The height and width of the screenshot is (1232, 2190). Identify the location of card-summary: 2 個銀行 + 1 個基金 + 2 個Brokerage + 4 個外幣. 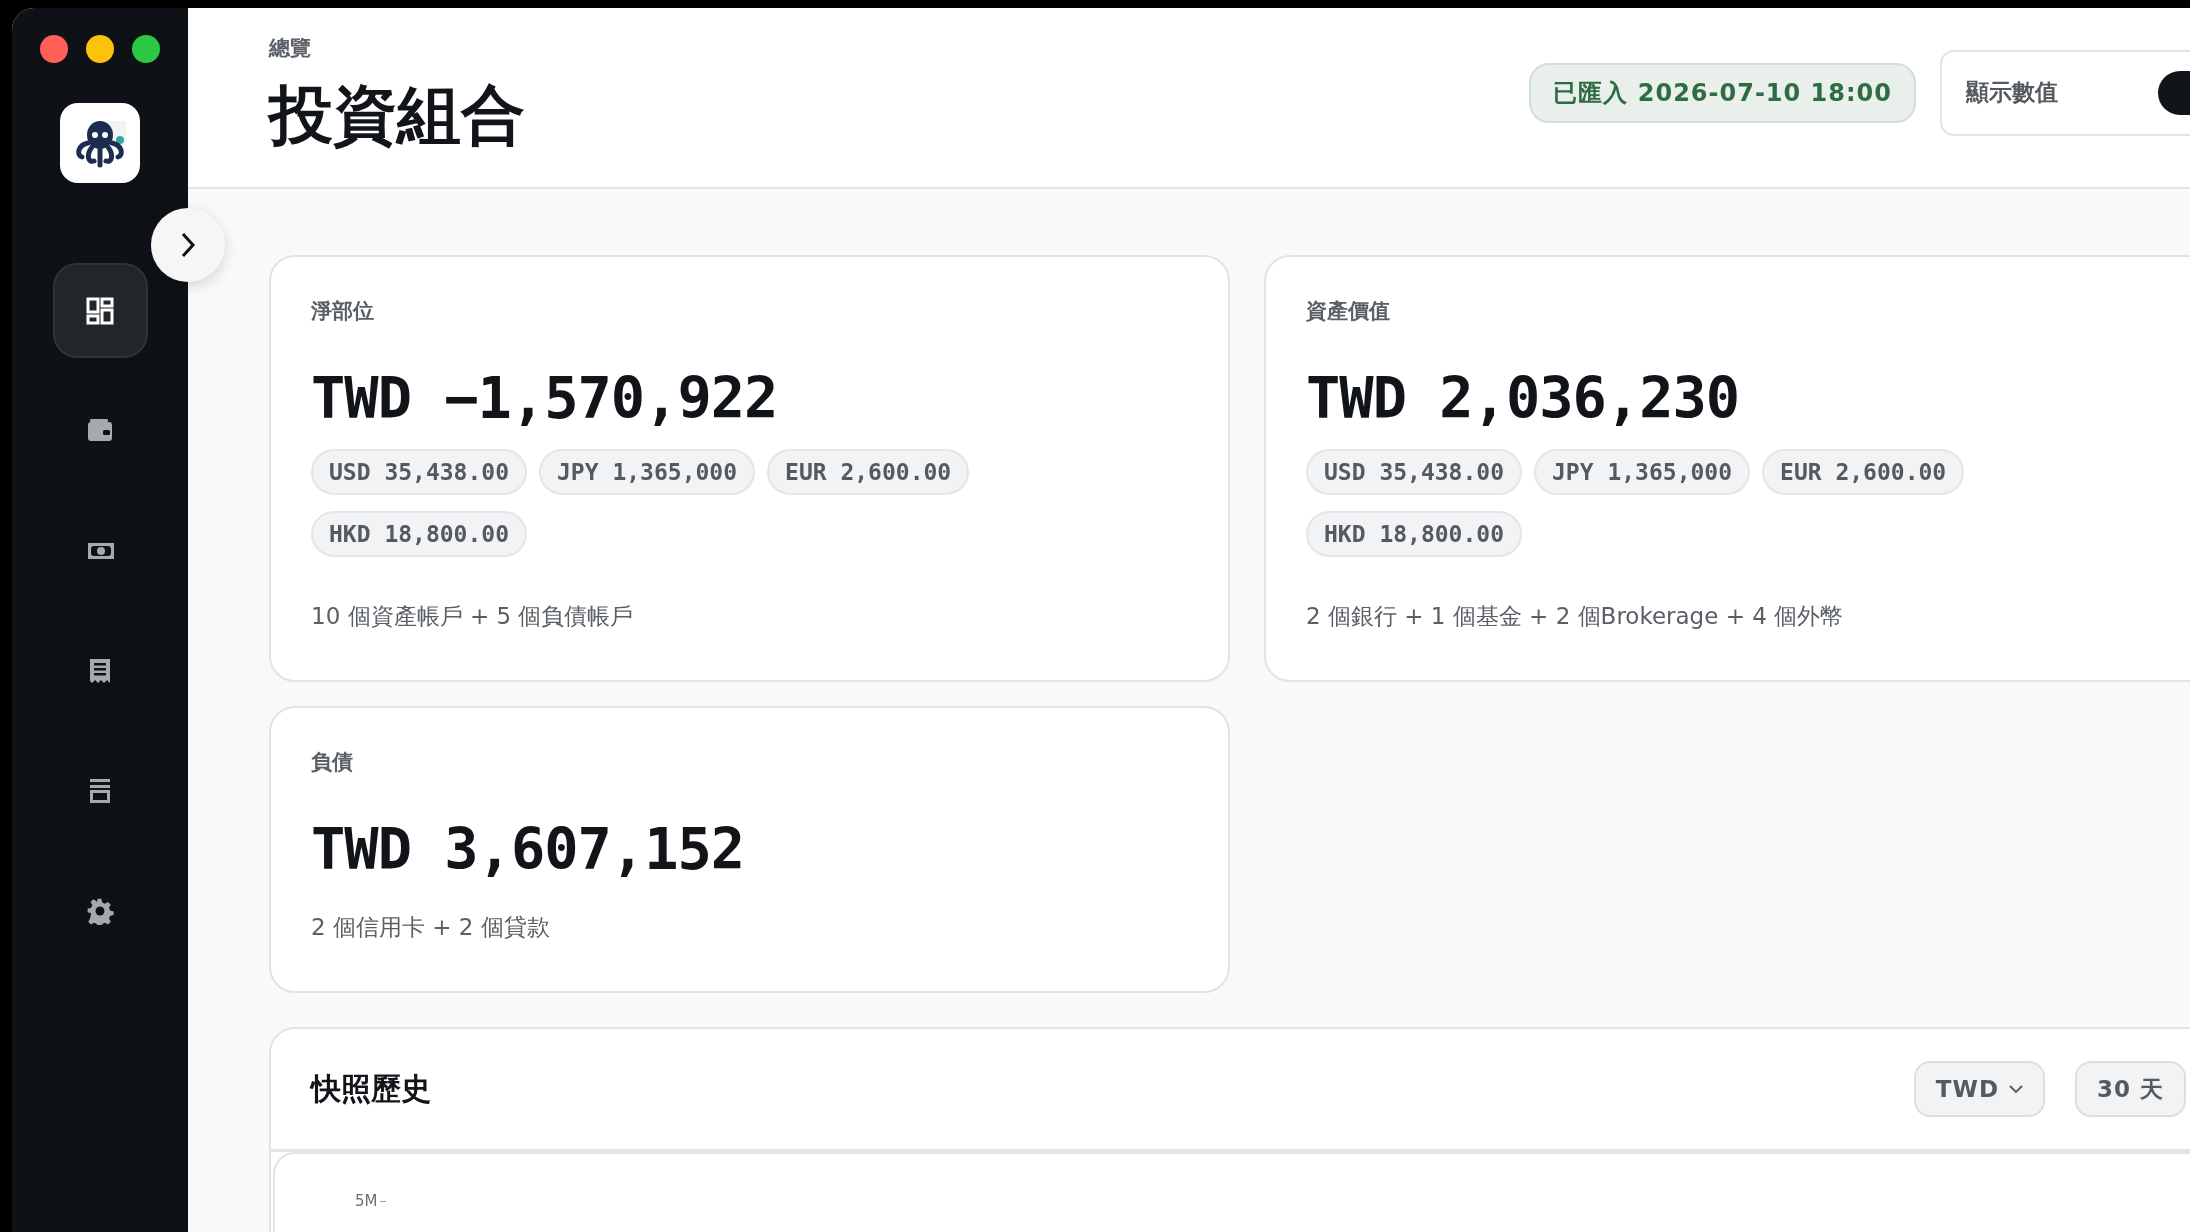
(1575, 616).